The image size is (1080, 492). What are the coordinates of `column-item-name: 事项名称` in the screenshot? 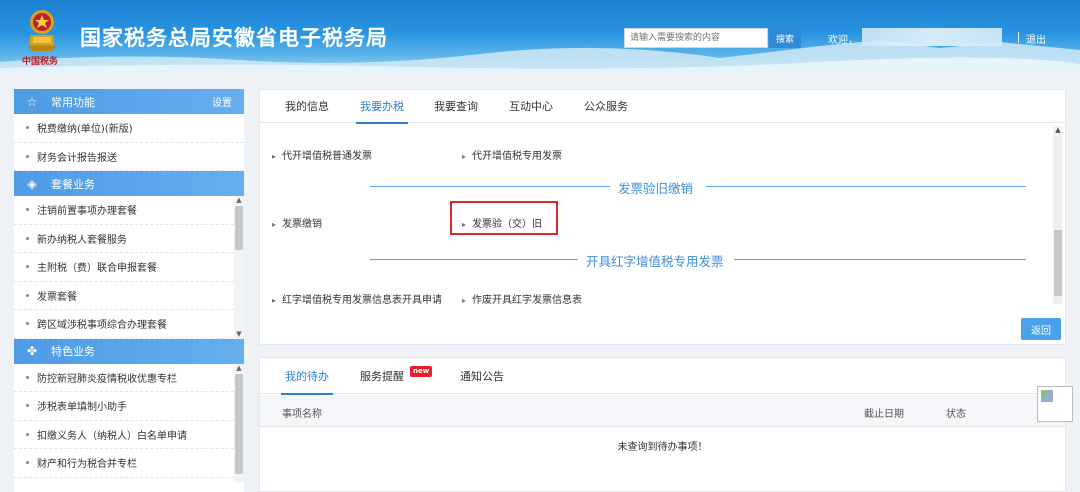 It's located at (302, 414).